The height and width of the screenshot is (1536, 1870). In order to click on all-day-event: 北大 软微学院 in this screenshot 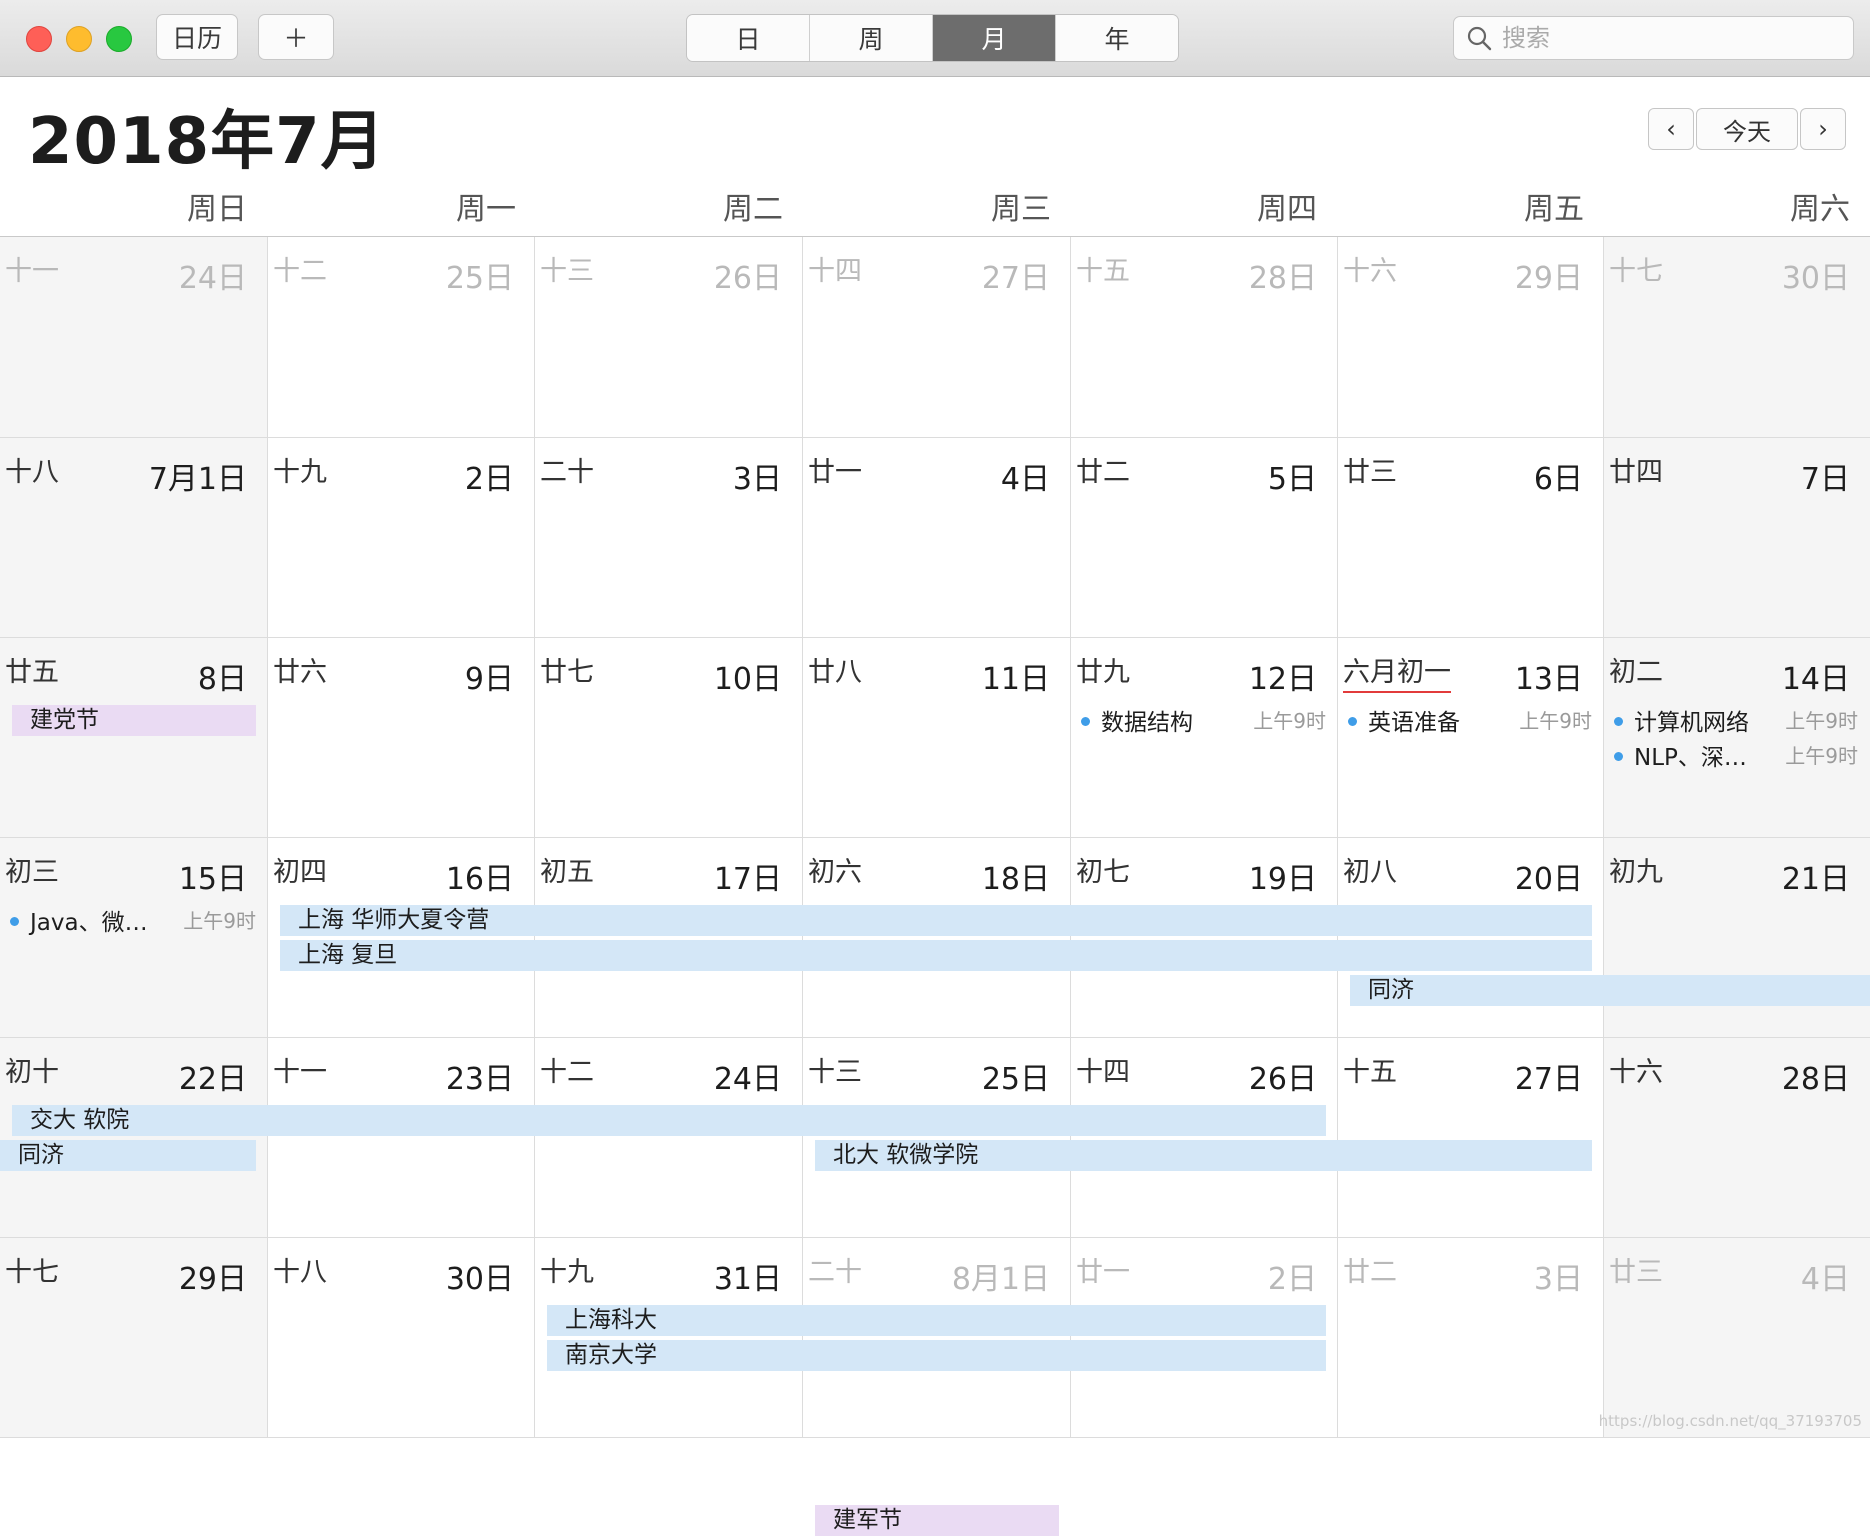, I will do `click(1203, 1155)`.